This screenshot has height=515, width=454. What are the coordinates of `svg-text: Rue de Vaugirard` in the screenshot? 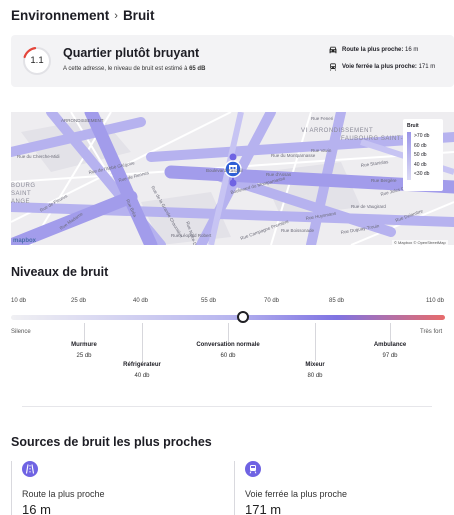 It's located at (368, 206).